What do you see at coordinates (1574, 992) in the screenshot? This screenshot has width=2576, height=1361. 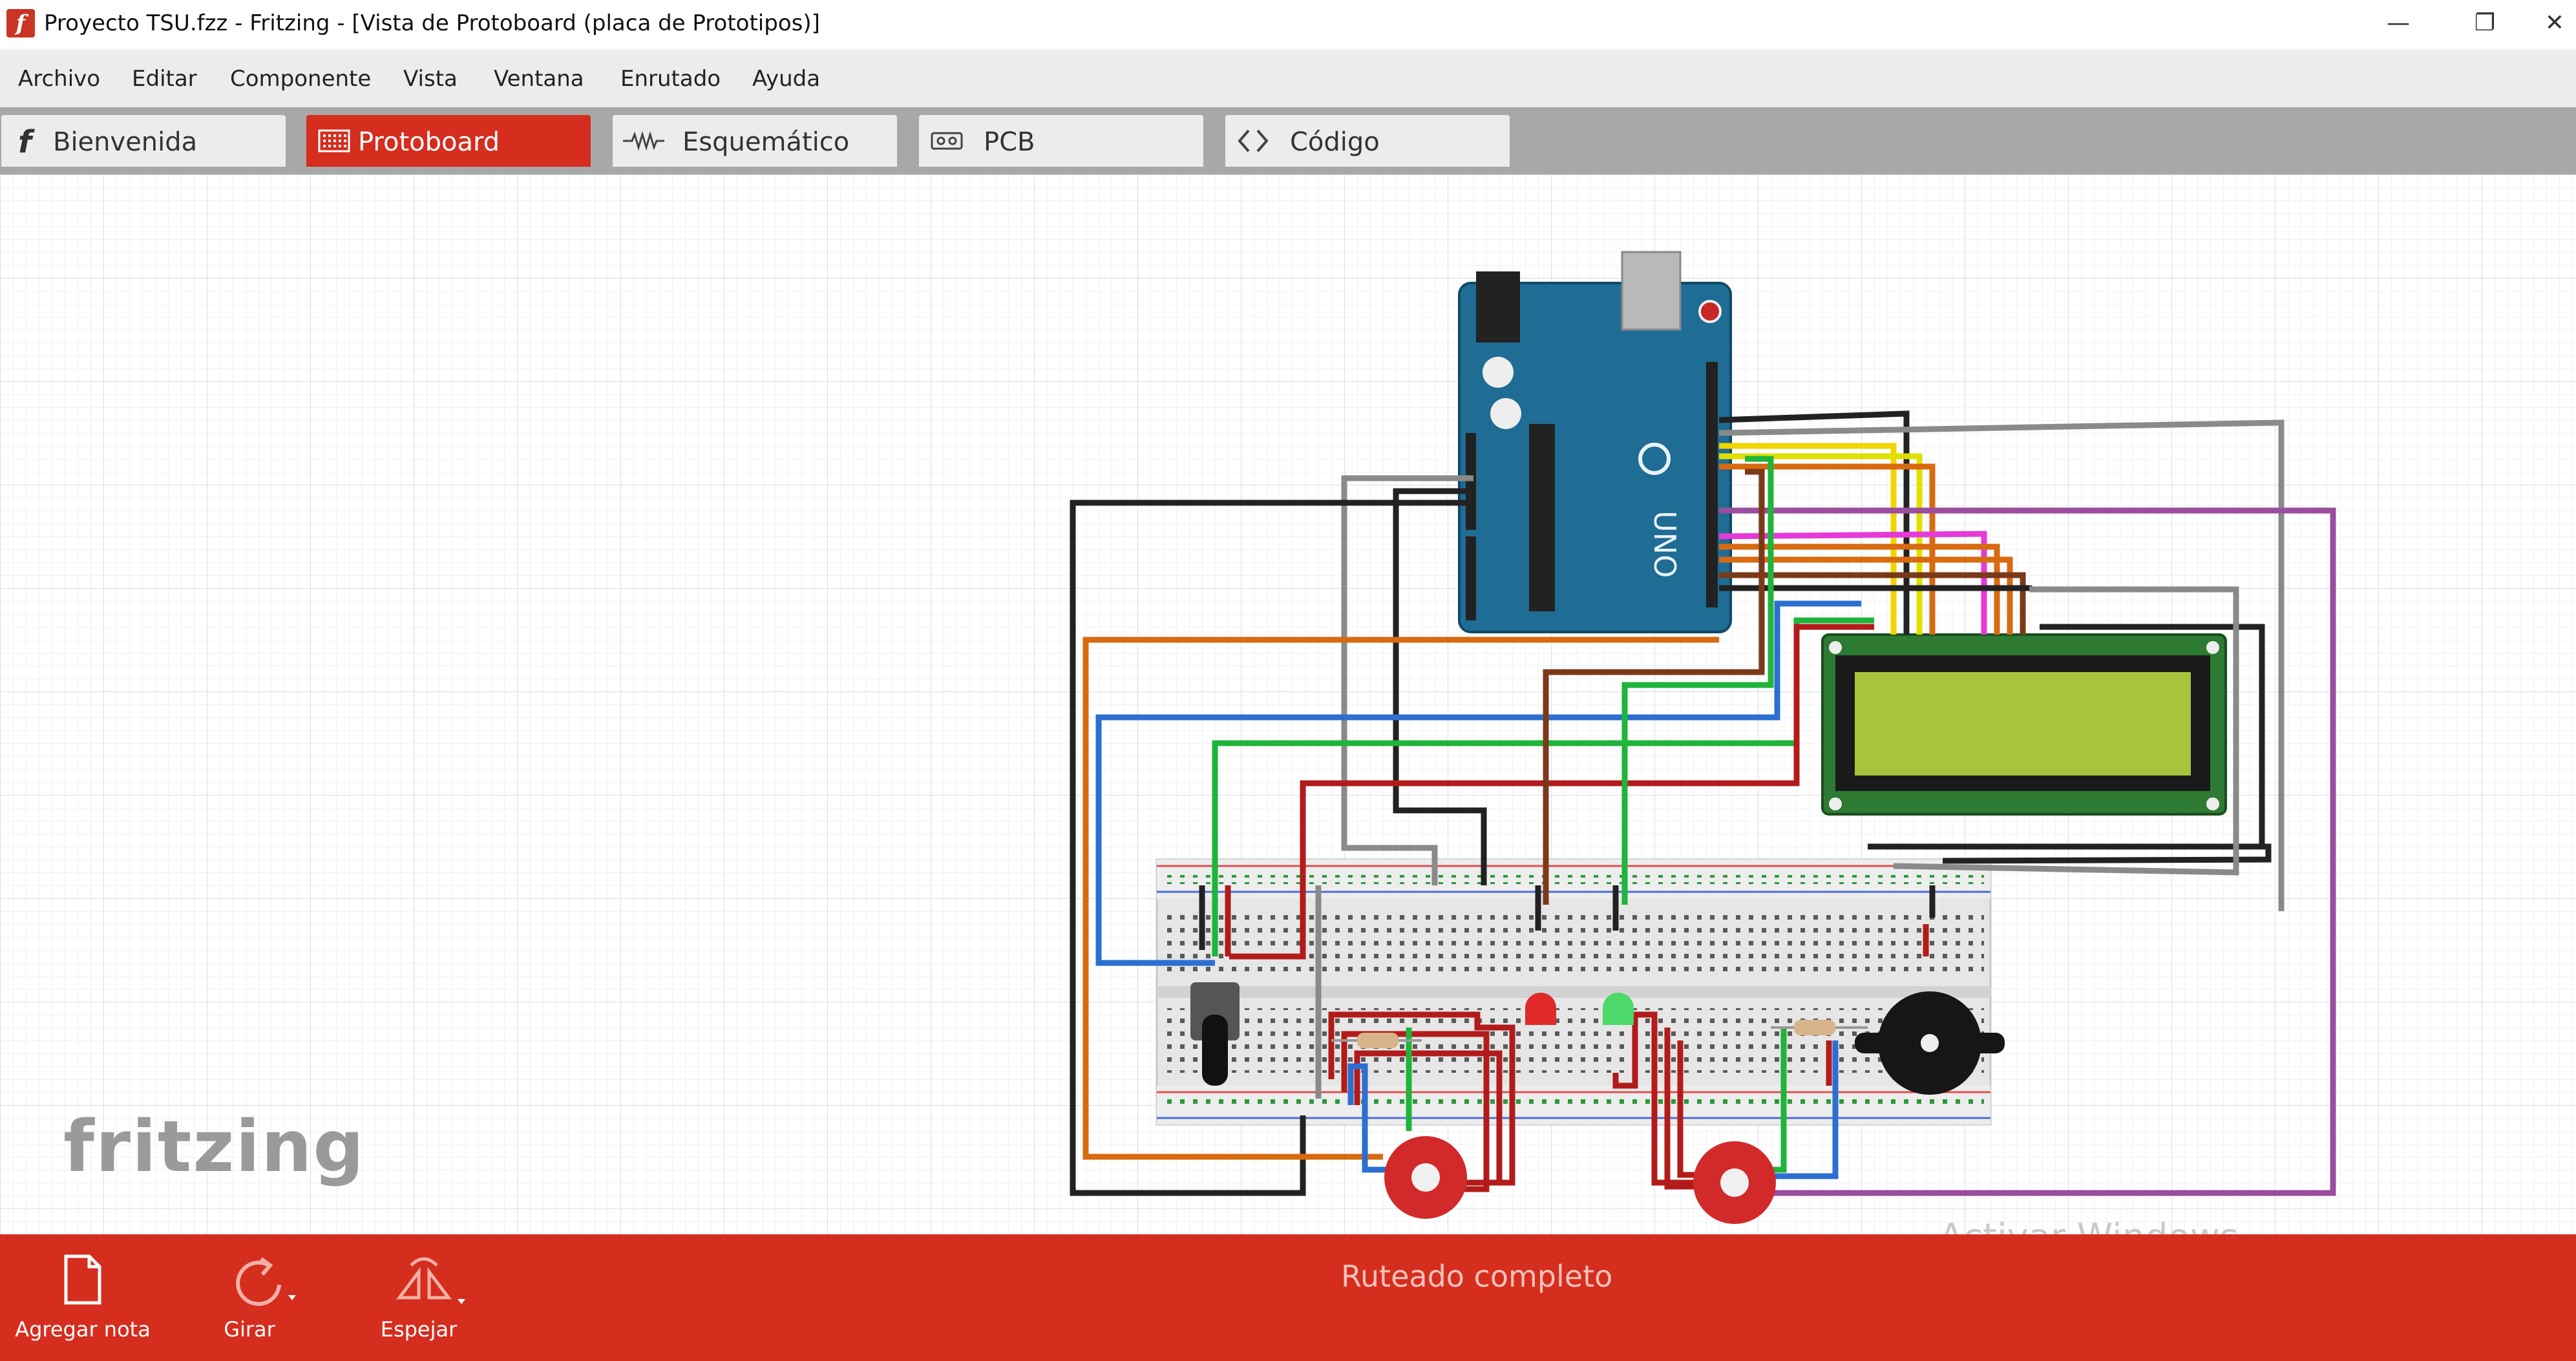 I see `breadboard` at bounding box center [1574, 992].